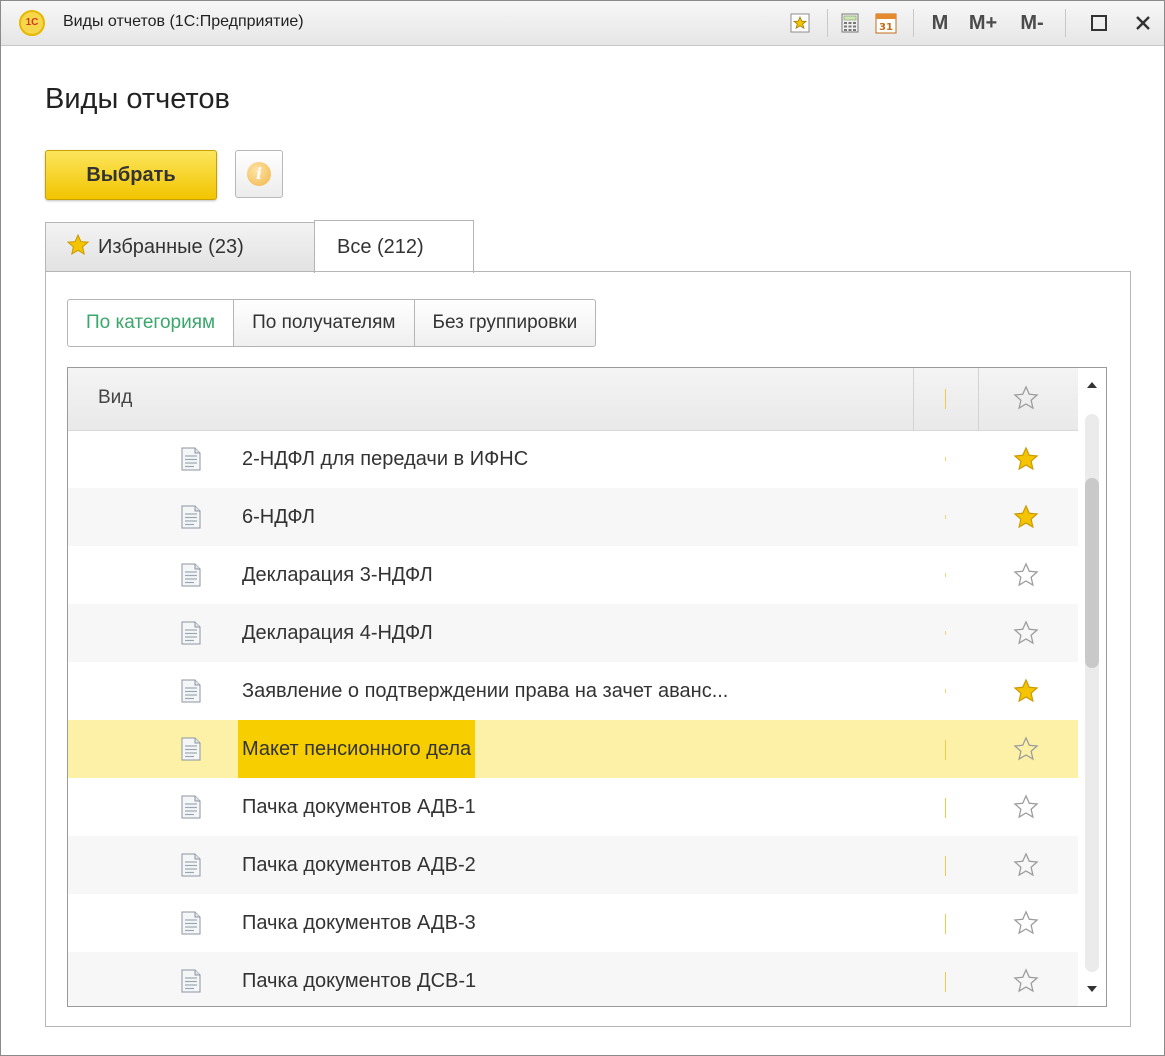 This screenshot has height=1056, width=1165. I want to click on star-icon, so click(78, 248).